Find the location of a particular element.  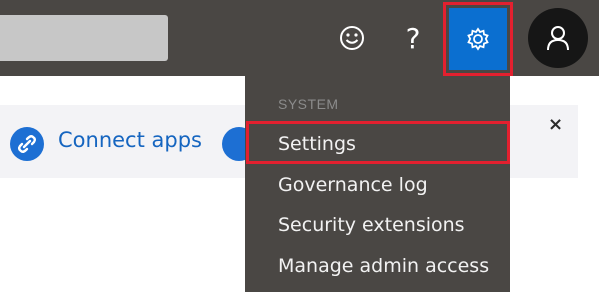

help-button: ? is located at coordinates (413, 38).